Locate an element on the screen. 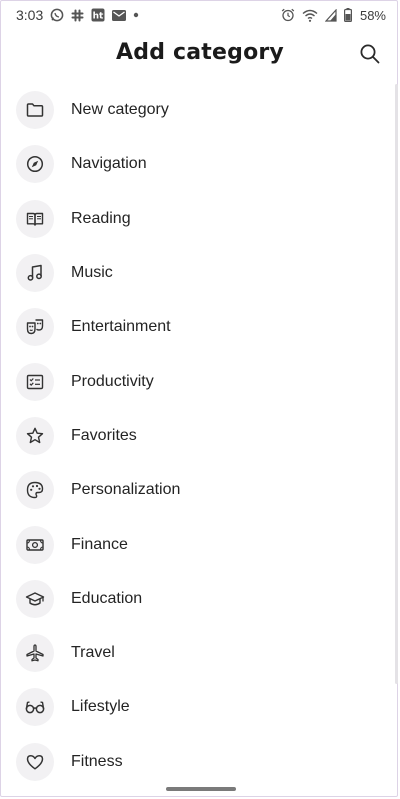  folder-icon is located at coordinates (35, 110).